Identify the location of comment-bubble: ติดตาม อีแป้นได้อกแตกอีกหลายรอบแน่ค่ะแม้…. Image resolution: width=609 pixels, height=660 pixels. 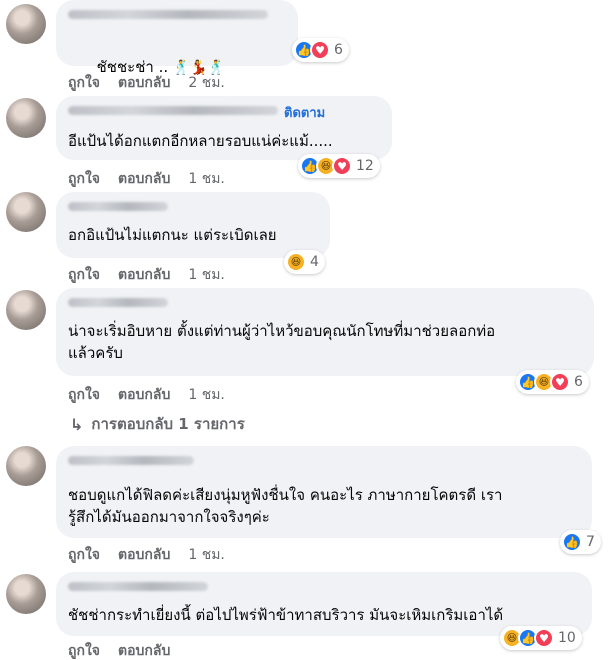
(224, 128).